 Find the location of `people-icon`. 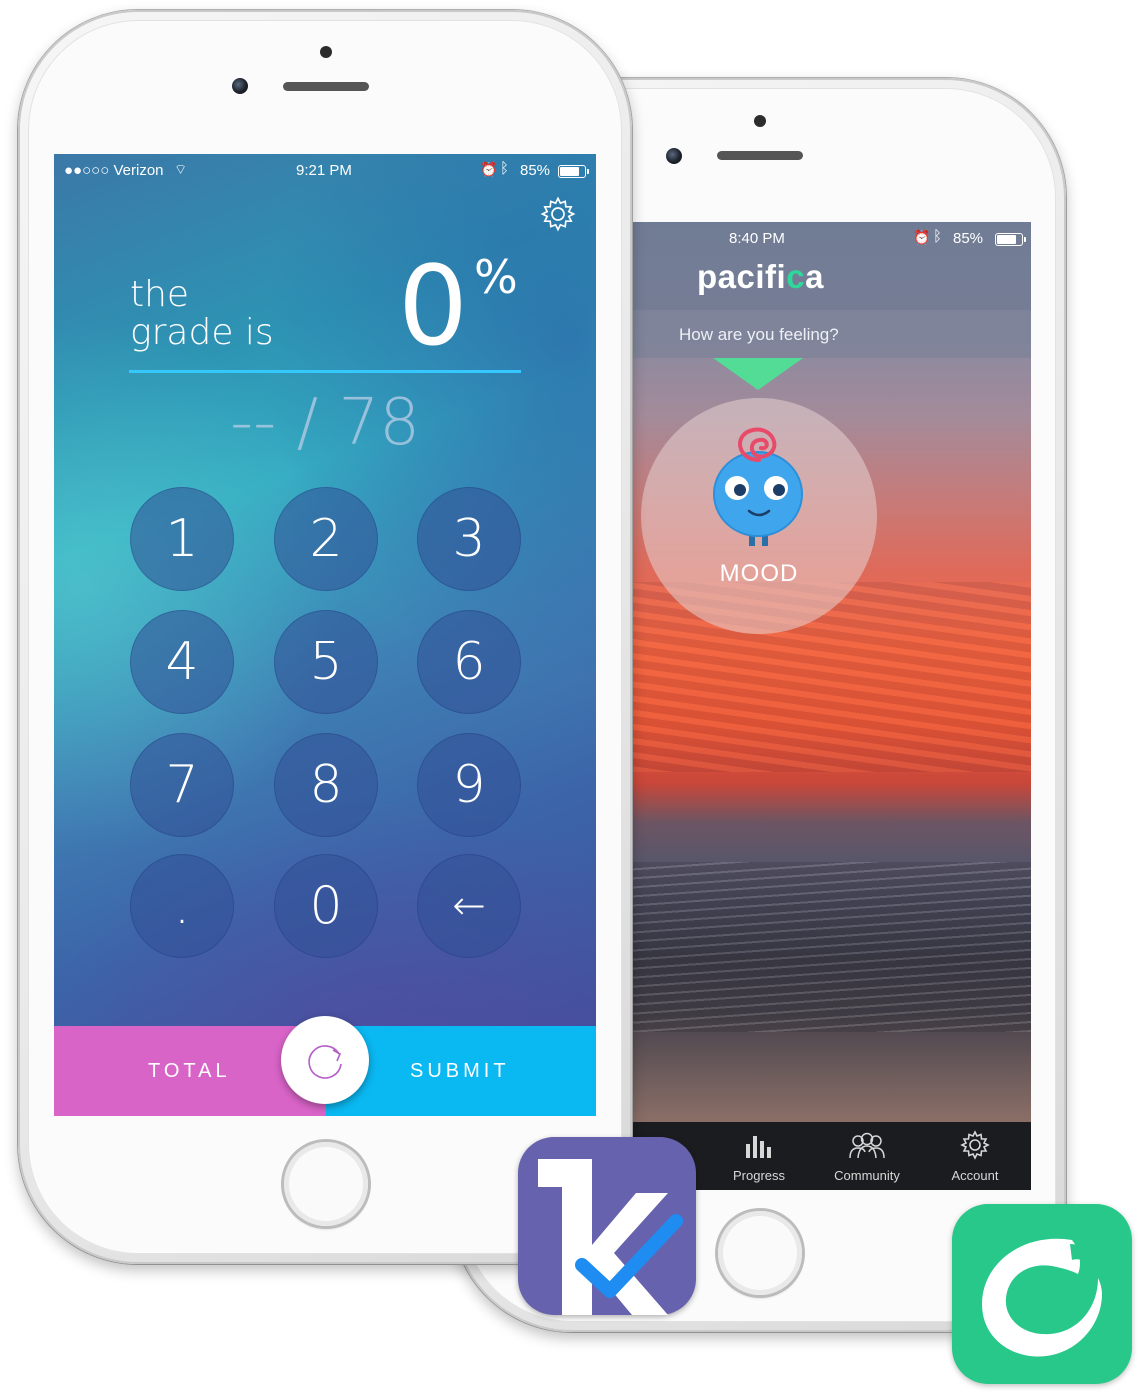

people-icon is located at coordinates (867, 1145).